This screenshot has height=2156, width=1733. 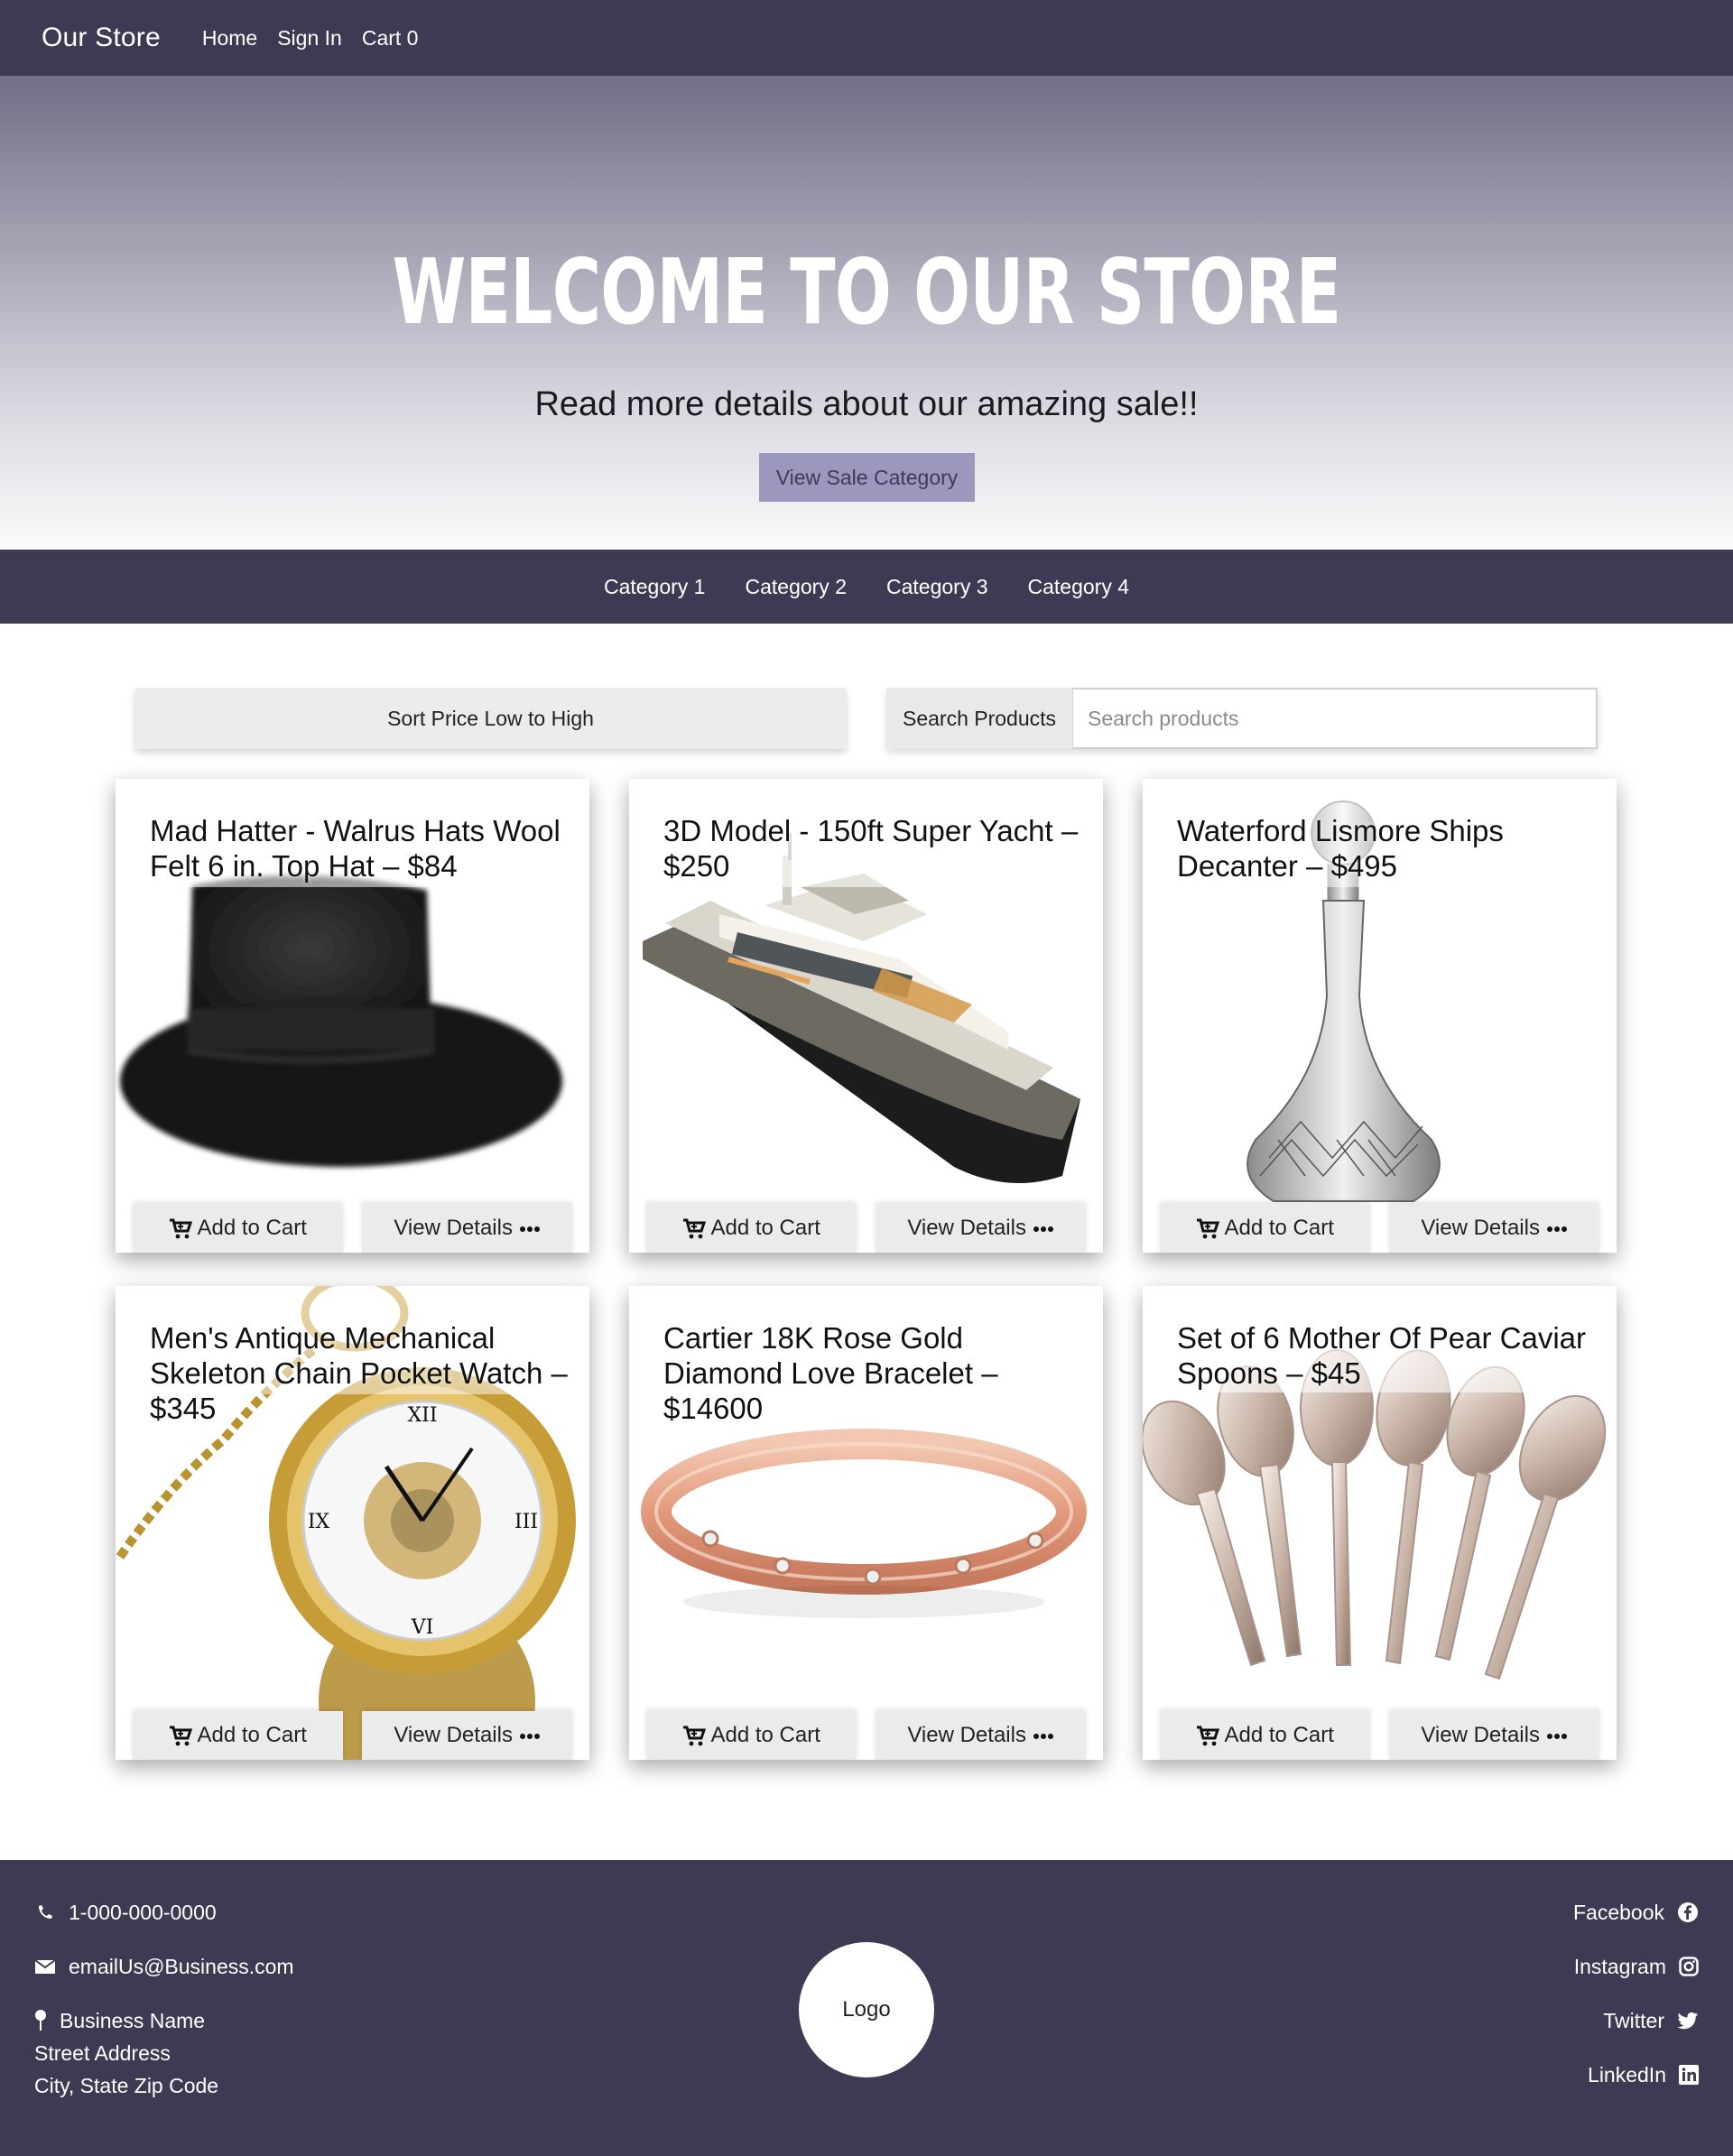 What do you see at coordinates (102, 2053) in the screenshot?
I see `street-address: Street Address` at bounding box center [102, 2053].